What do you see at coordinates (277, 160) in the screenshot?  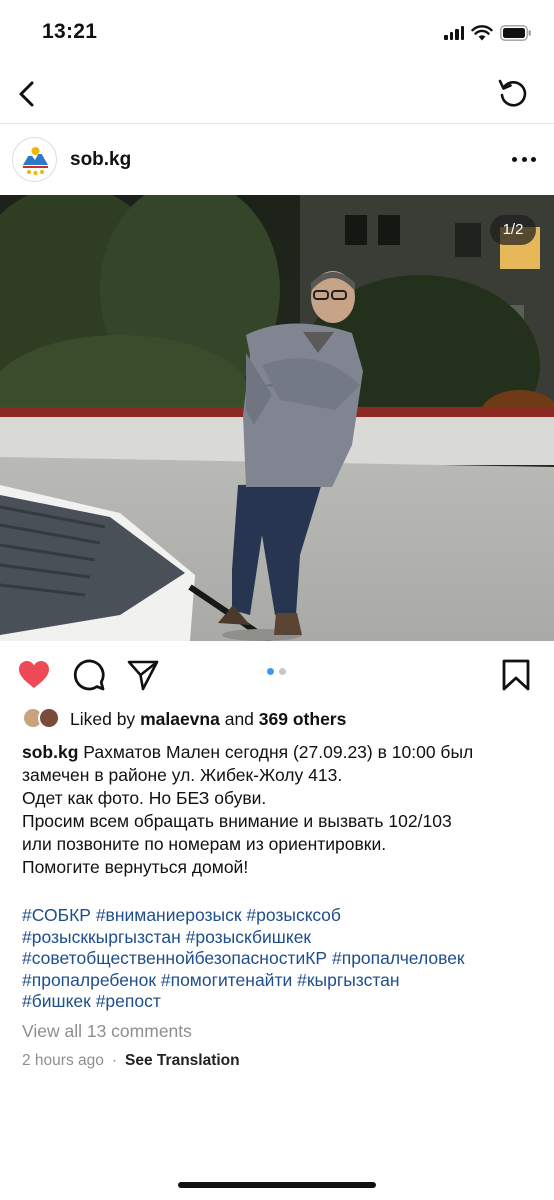 I see `post-header: sob.kg` at bounding box center [277, 160].